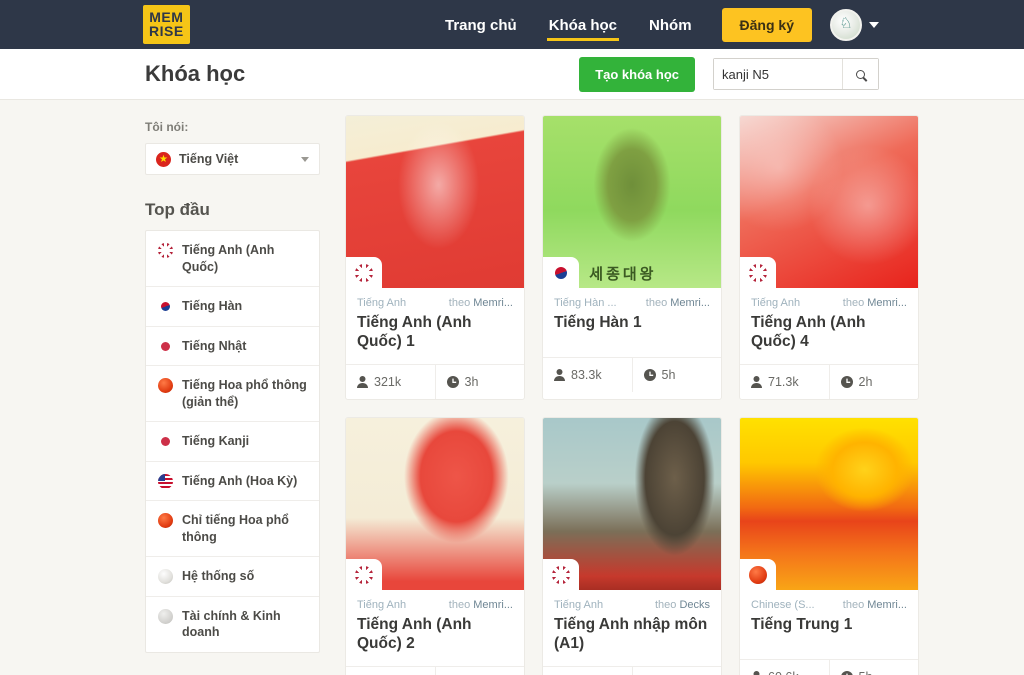  I want to click on course-title: Tiếng Trung 1, so click(802, 624).